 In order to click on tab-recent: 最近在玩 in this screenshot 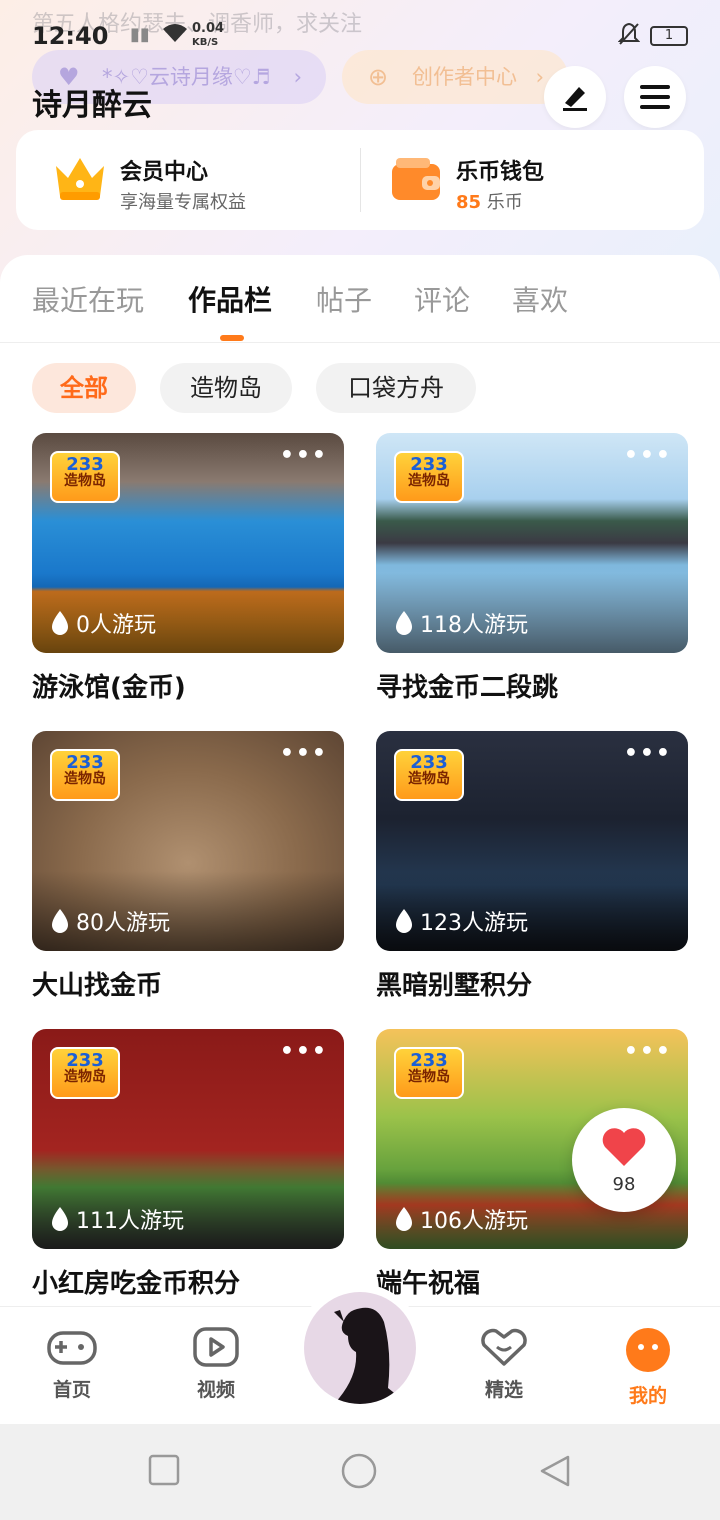, I will do `click(88, 299)`.